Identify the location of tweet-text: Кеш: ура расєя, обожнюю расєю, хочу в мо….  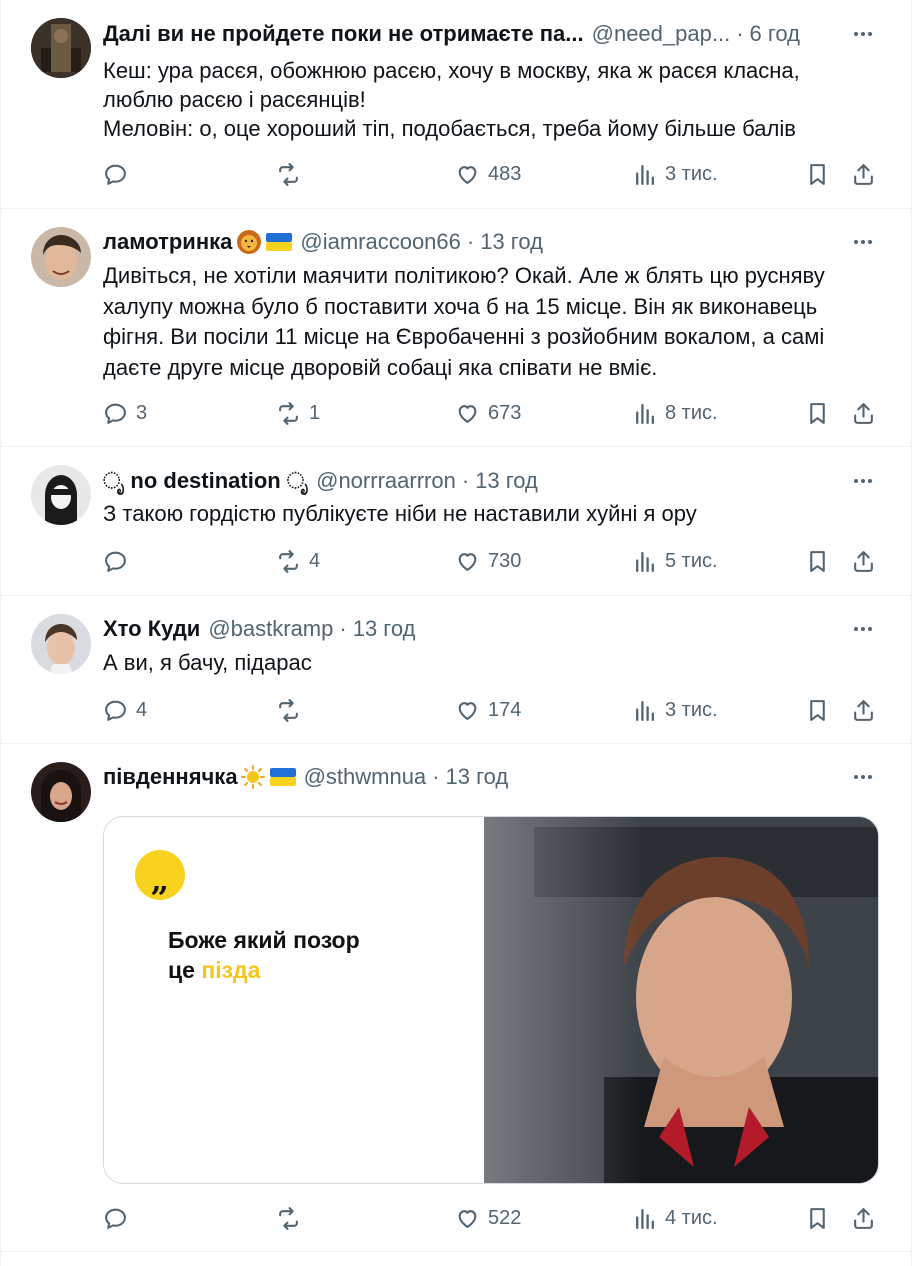
(451, 99).